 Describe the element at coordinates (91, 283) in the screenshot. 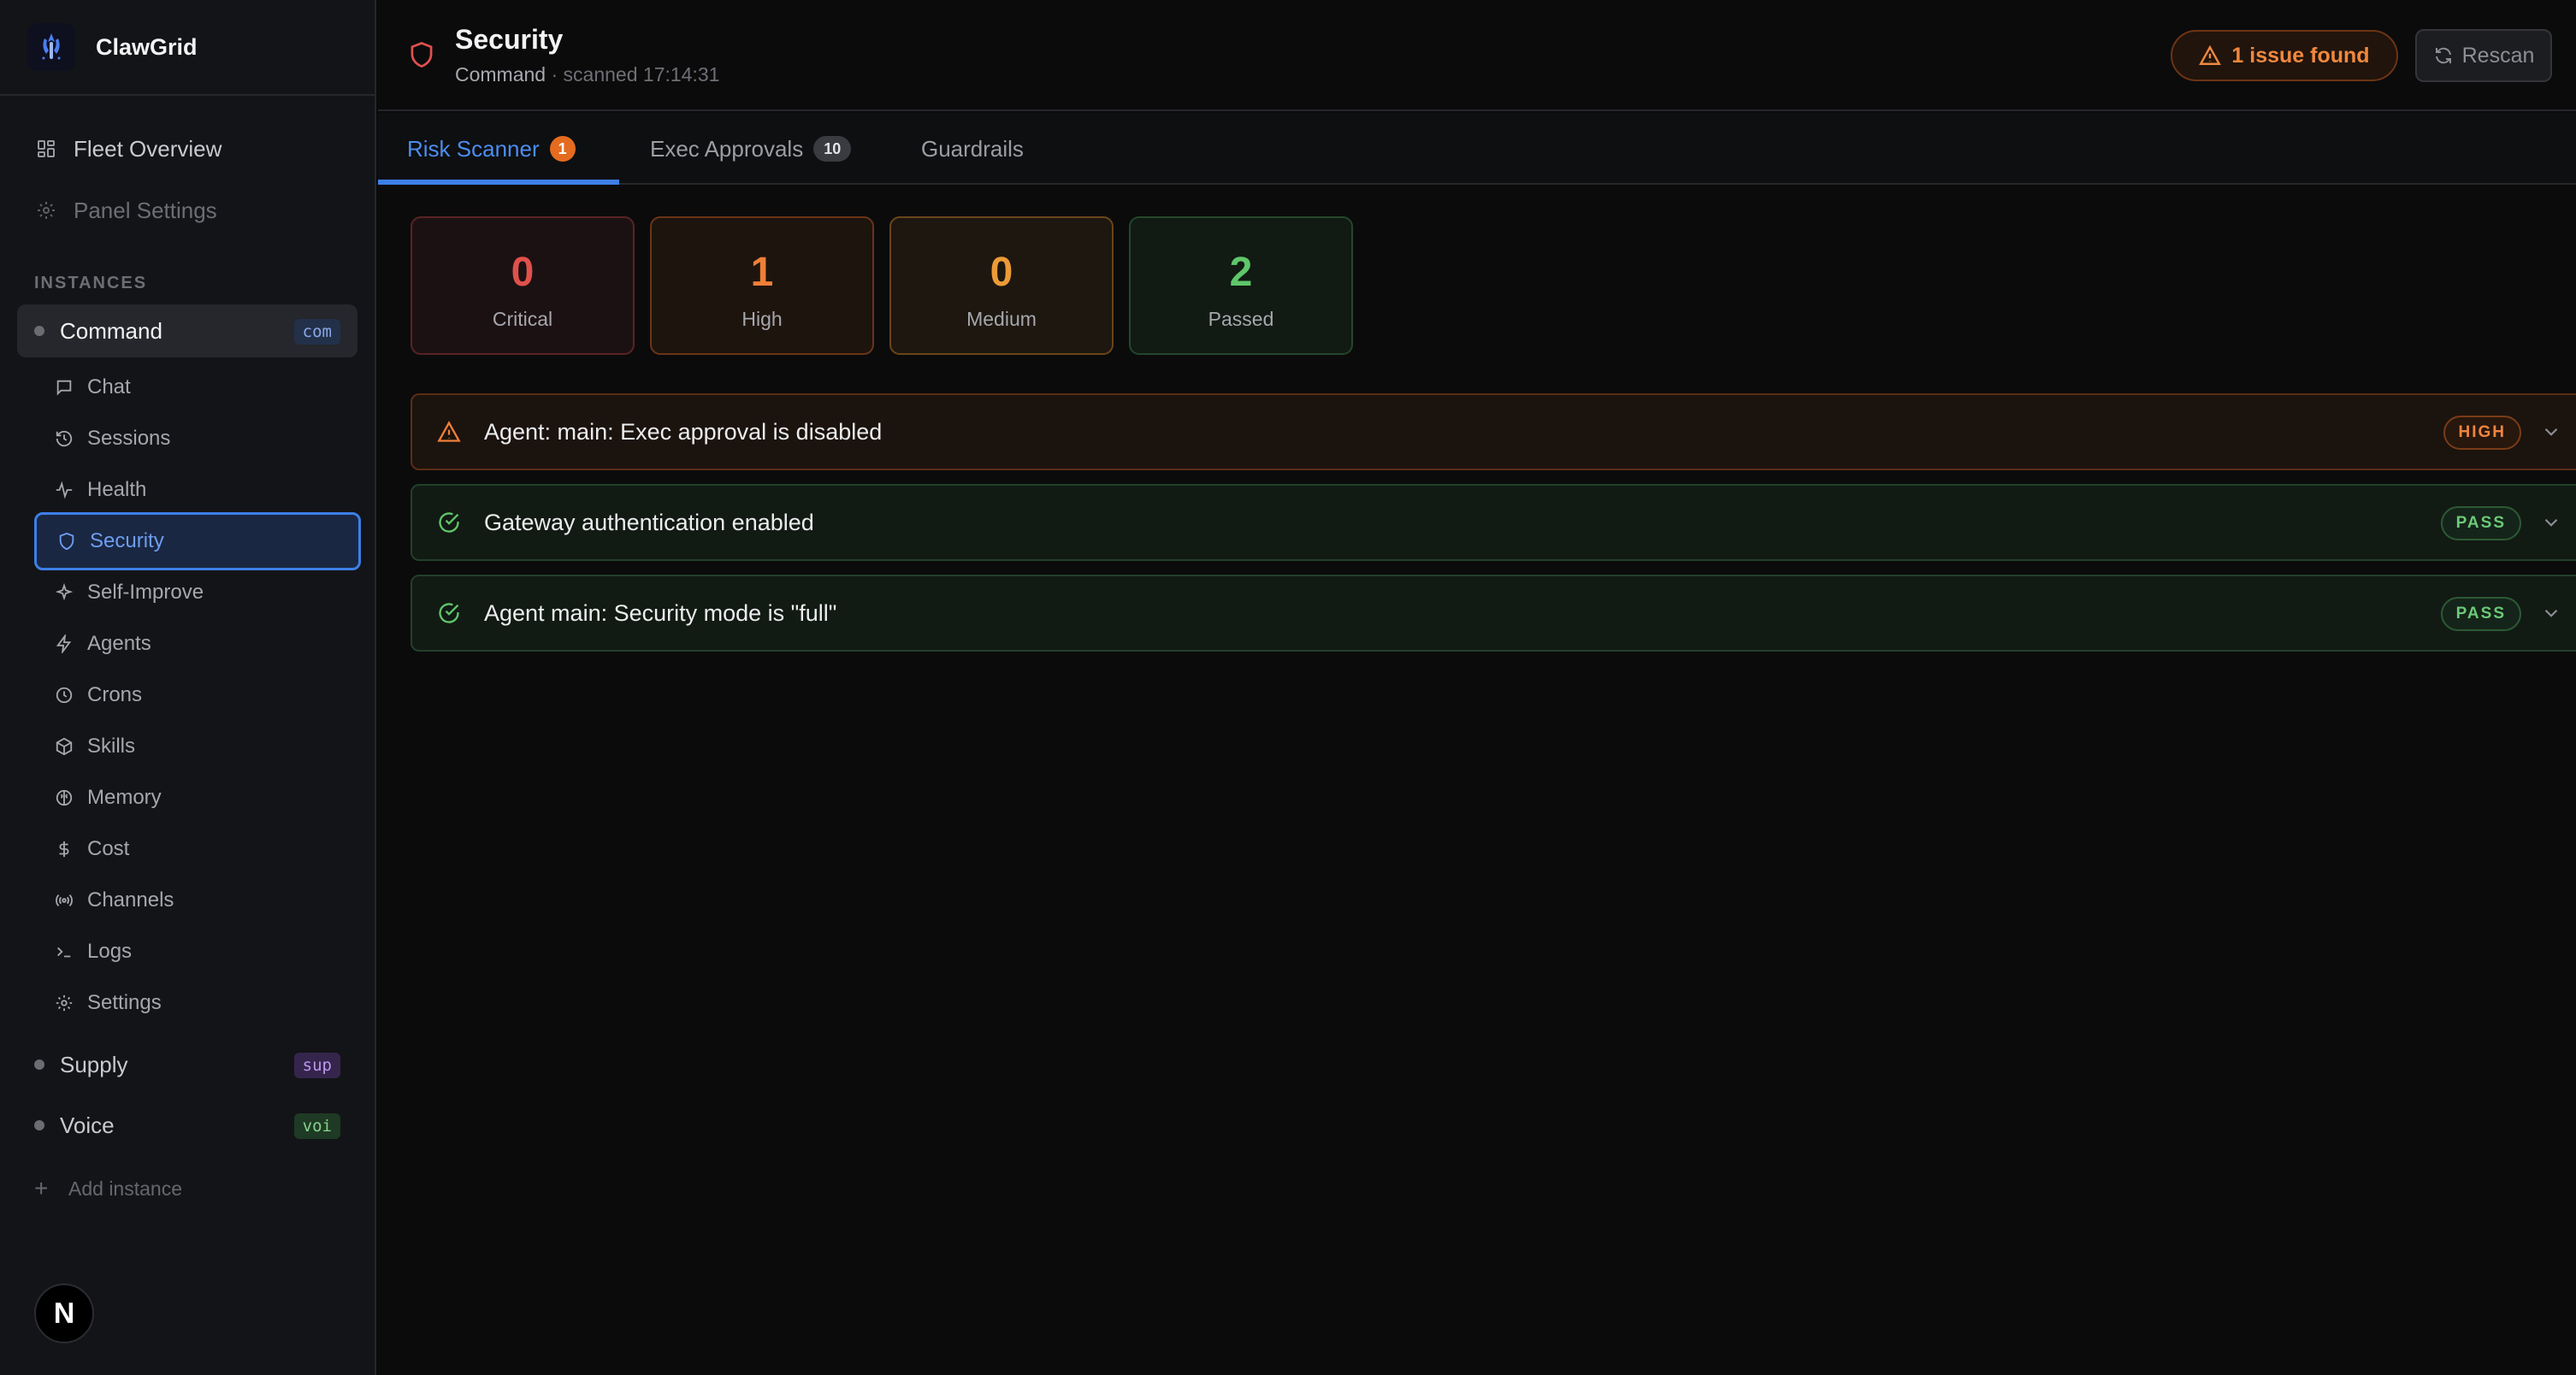

I see `instances-section-label: INSTANCES` at that location.